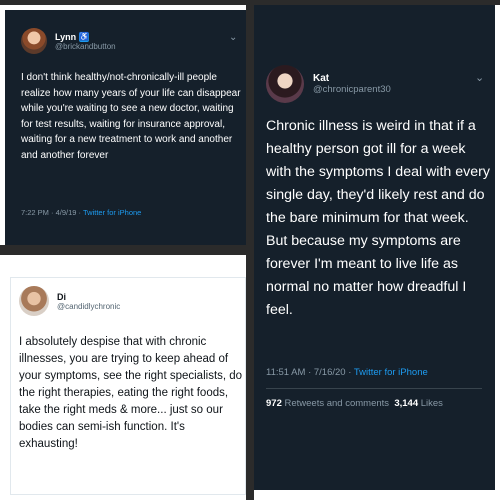 This screenshot has width=500, height=500. What do you see at coordinates (432, 403) in the screenshot?
I see `likes-label: Likes` at bounding box center [432, 403].